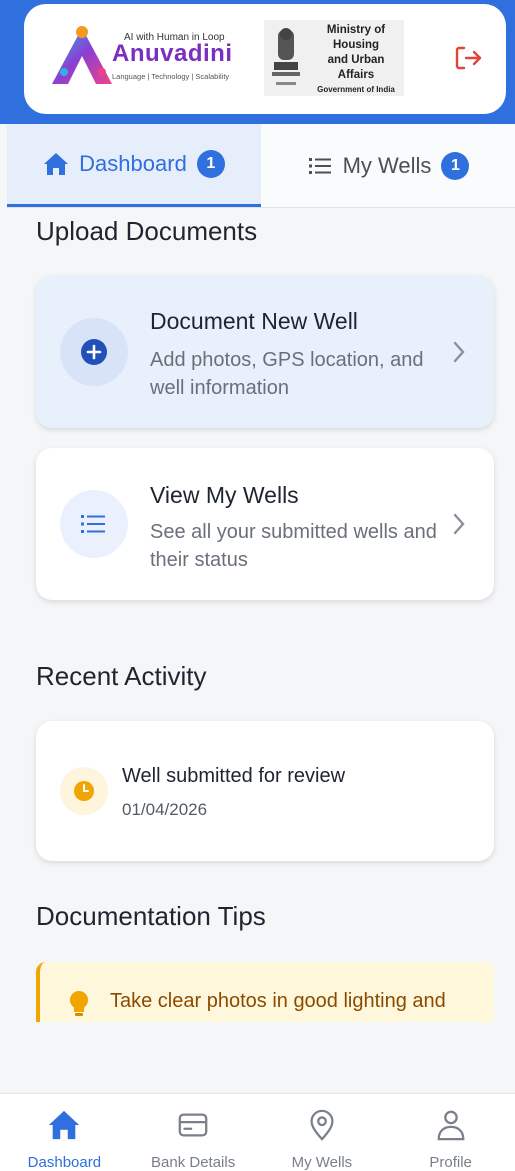 The image size is (515, 1171). I want to click on activity-date: 01/04/2026, so click(165, 809).